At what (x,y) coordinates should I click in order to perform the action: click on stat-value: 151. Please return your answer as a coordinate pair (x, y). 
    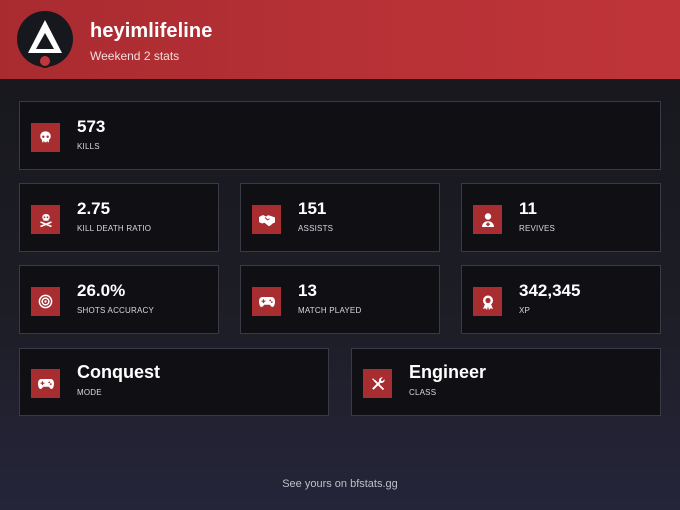
    Looking at the image, I should click on (312, 208).